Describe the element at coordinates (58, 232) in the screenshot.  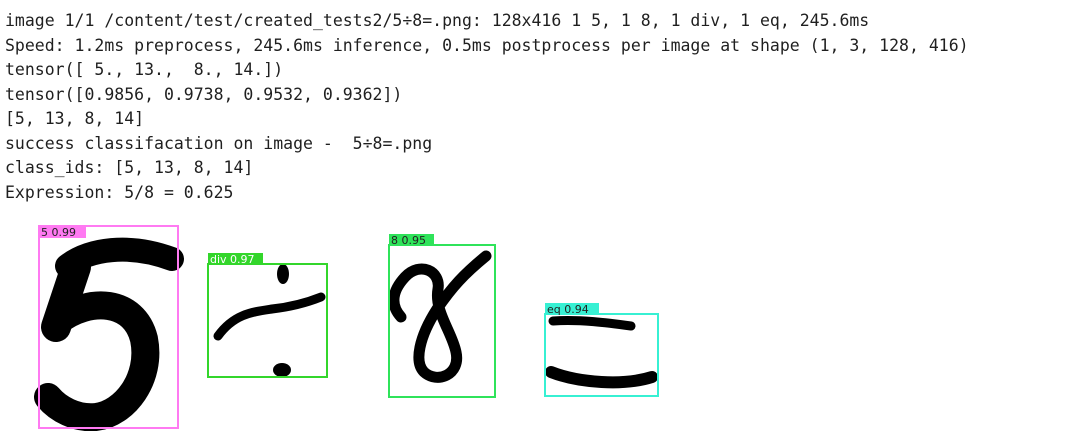
I see `detection-label-5: 5 0.99` at that location.